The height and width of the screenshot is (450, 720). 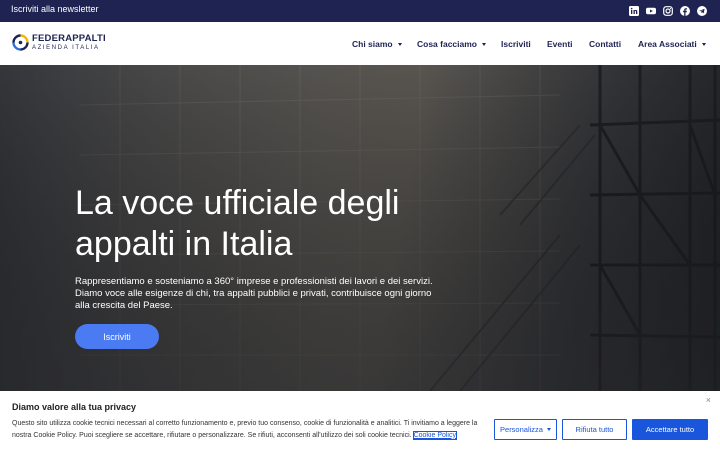 What do you see at coordinates (702, 11) in the screenshot?
I see `telegram-icon` at bounding box center [702, 11].